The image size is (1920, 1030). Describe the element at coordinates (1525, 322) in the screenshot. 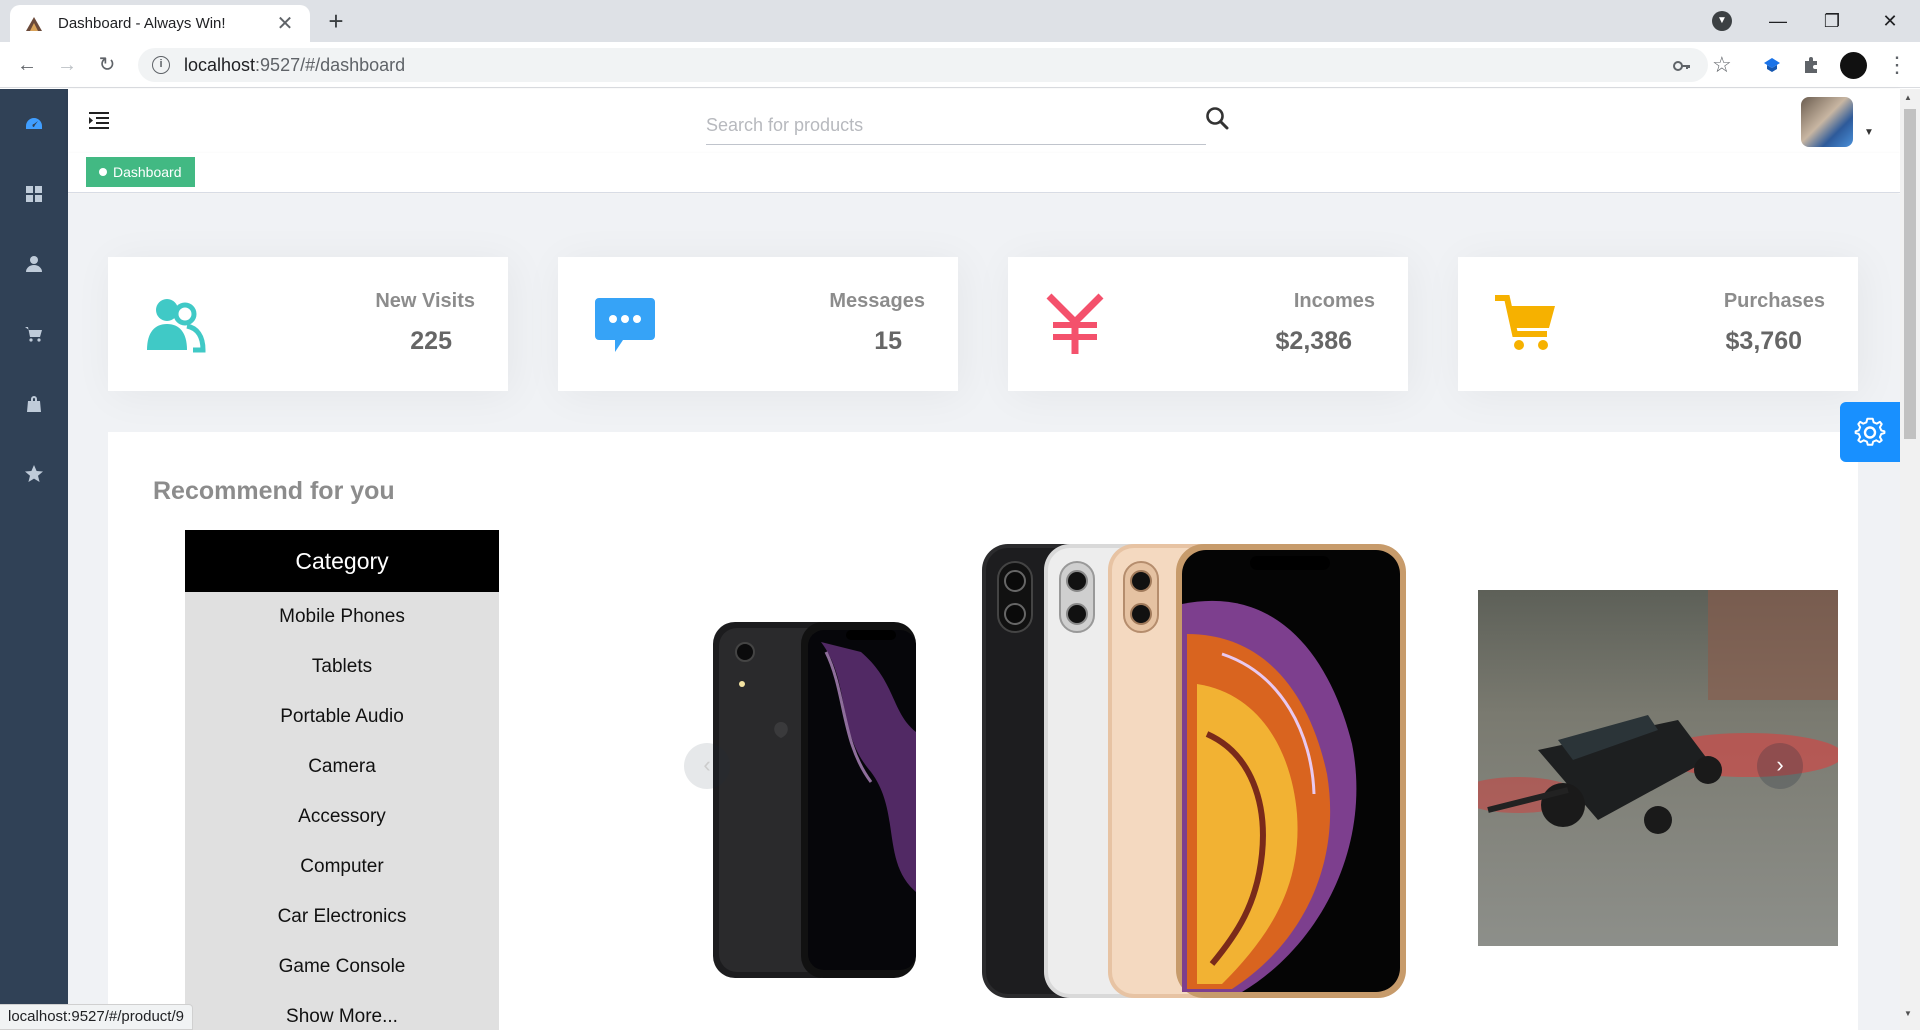

I see `shopping-cart-icon` at that location.